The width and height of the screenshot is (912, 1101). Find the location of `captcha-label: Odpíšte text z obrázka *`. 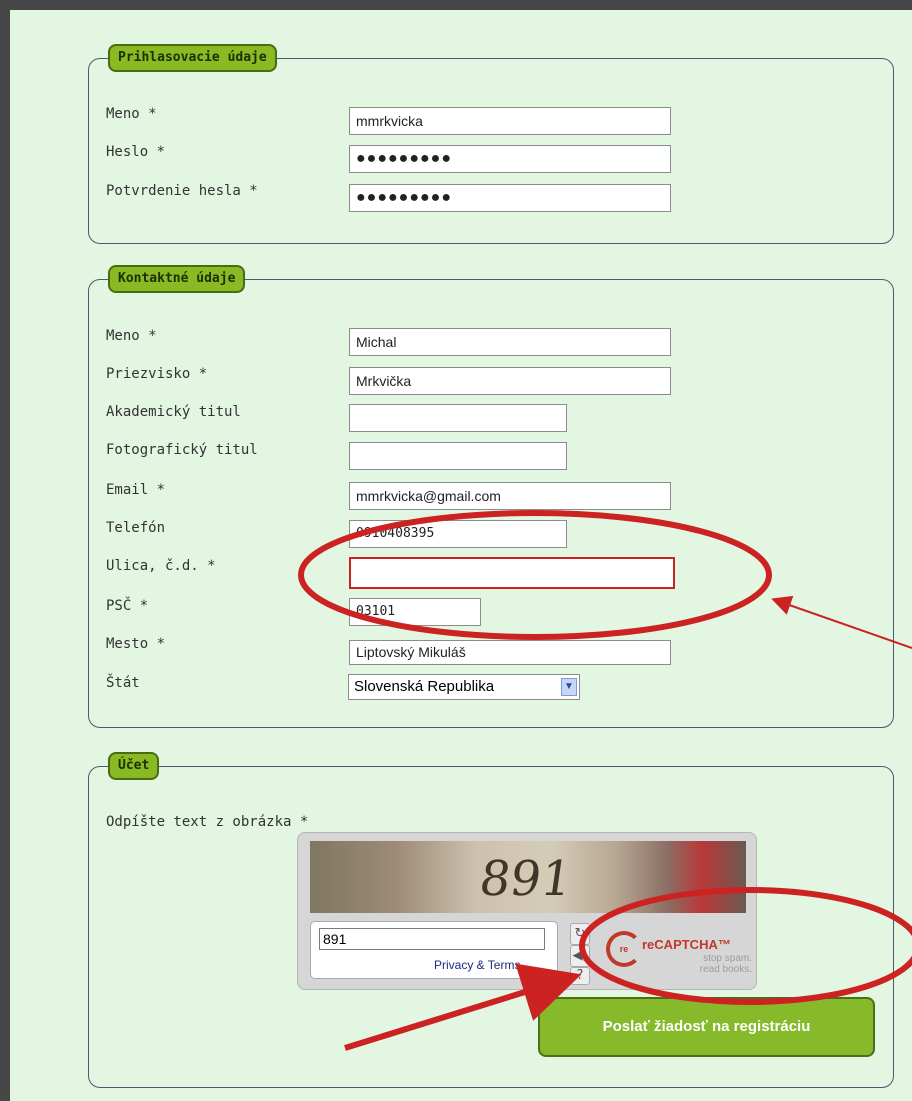

captcha-label: Odpíšte text z obrázka * is located at coordinates (207, 822).